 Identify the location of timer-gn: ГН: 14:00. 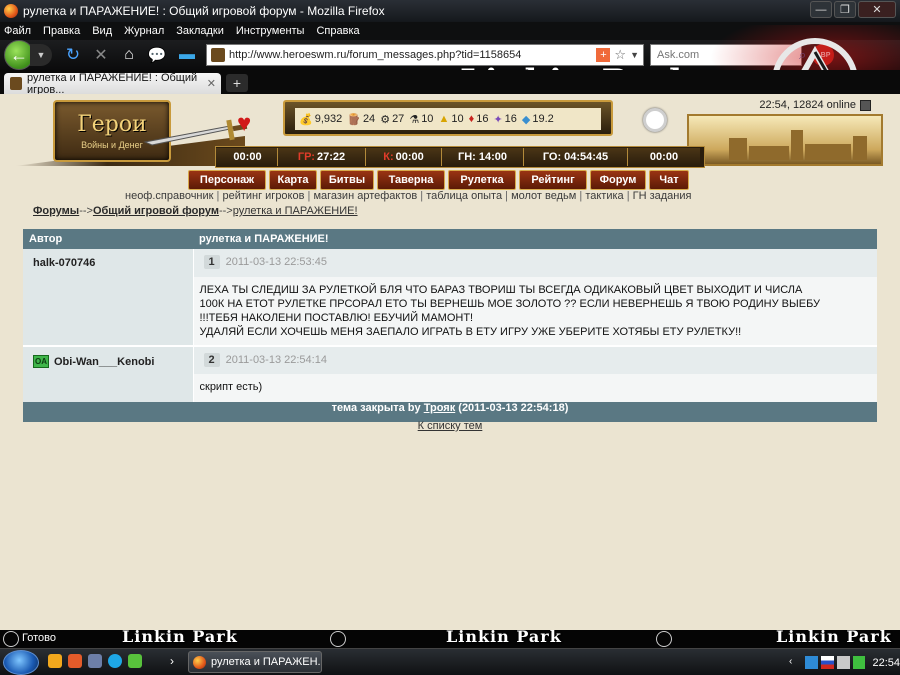
(483, 157).